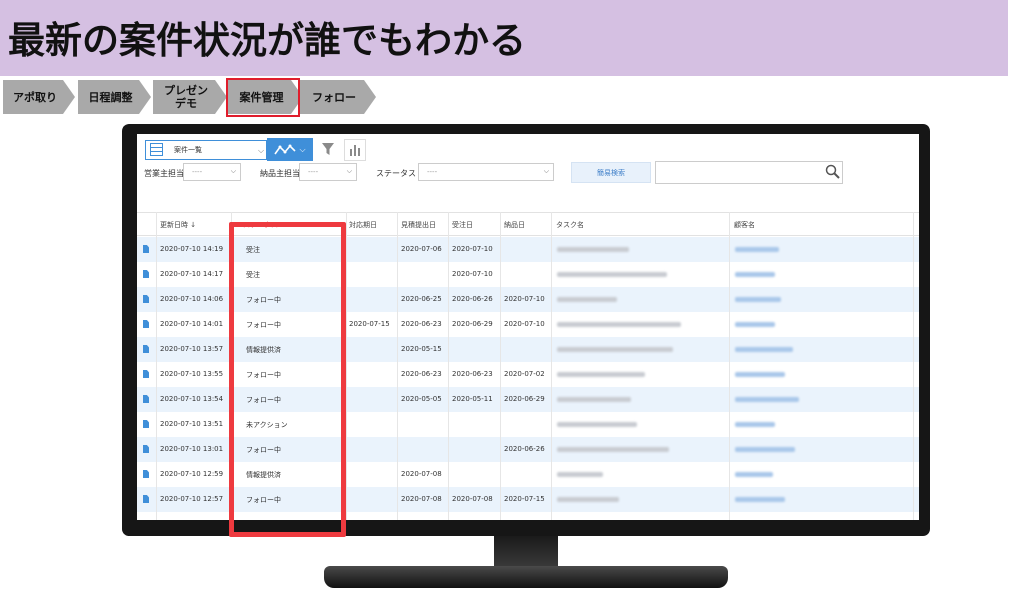 This screenshot has width=1024, height=606. I want to click on col-updated: 更新日時 ↓, so click(178, 225).